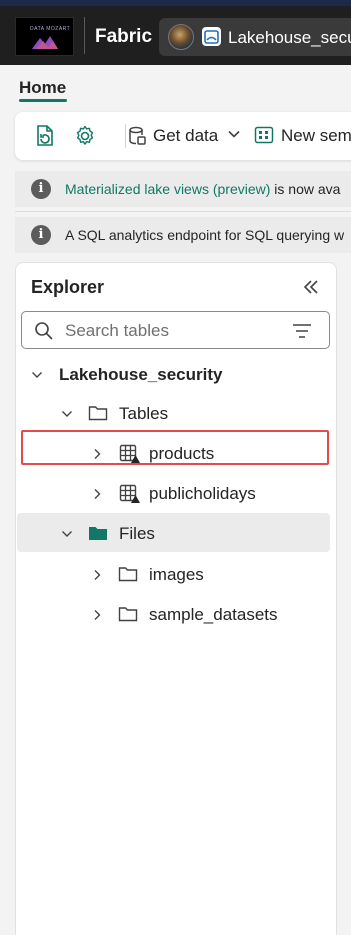  Describe the element at coordinates (183, 211) in the screenshot. I see `banner-divider` at that location.